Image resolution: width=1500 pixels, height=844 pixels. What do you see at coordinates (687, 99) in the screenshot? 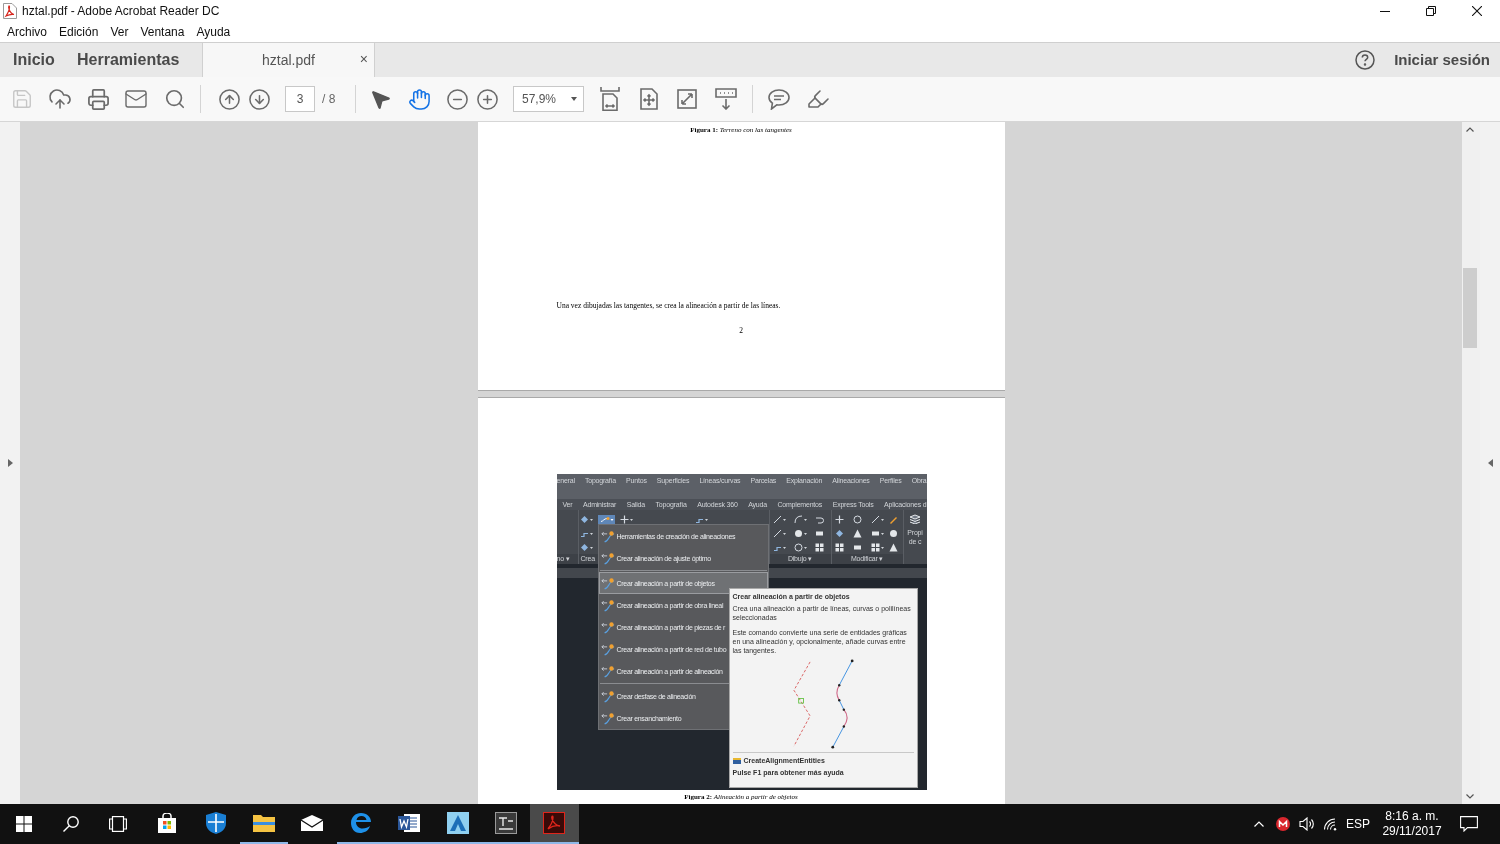
I see `full-screen-icon` at bounding box center [687, 99].